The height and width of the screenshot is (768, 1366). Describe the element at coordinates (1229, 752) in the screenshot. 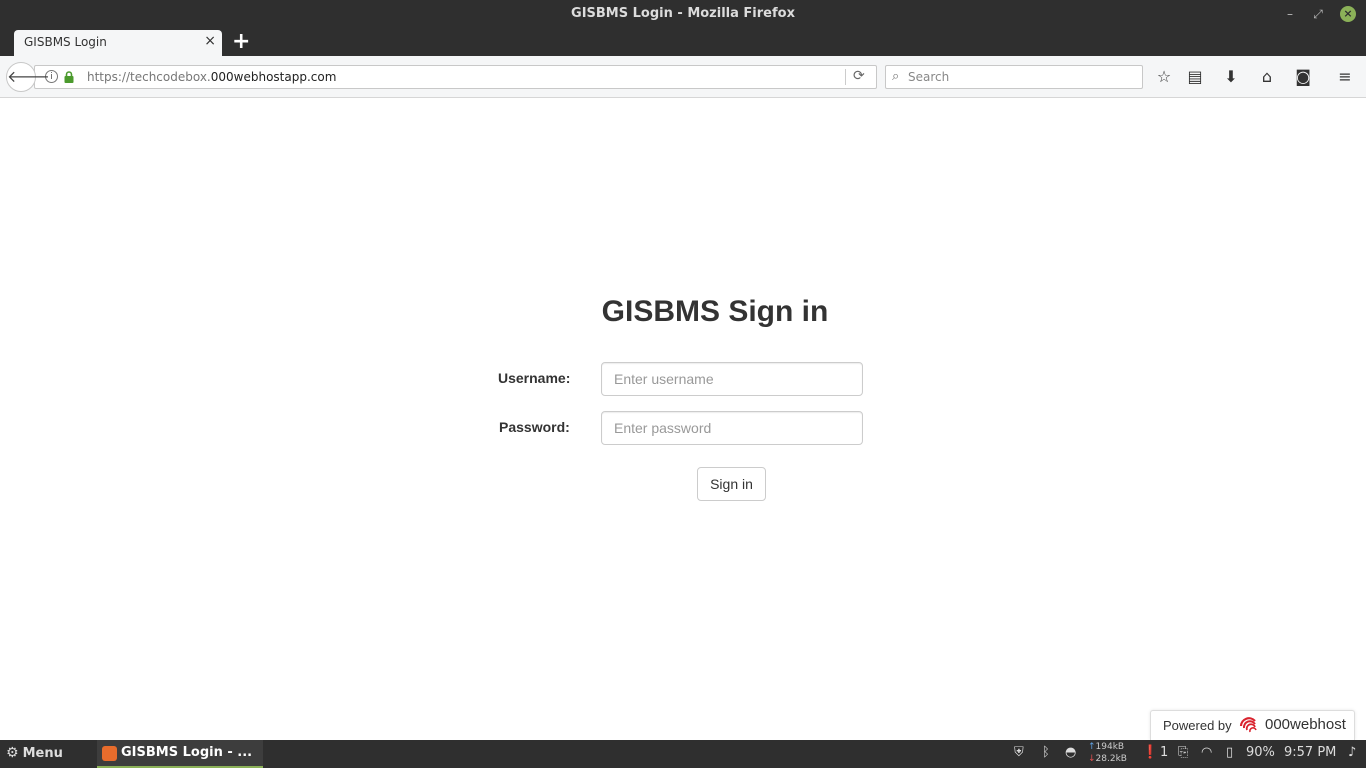

I see `battery-icon: ▯` at that location.